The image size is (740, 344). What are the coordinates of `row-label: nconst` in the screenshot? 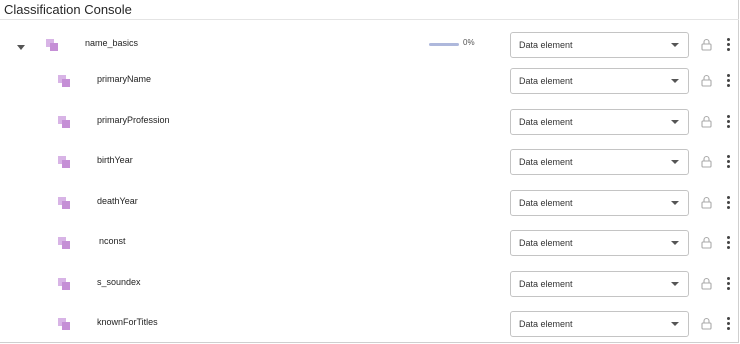 It's located at (112, 241).